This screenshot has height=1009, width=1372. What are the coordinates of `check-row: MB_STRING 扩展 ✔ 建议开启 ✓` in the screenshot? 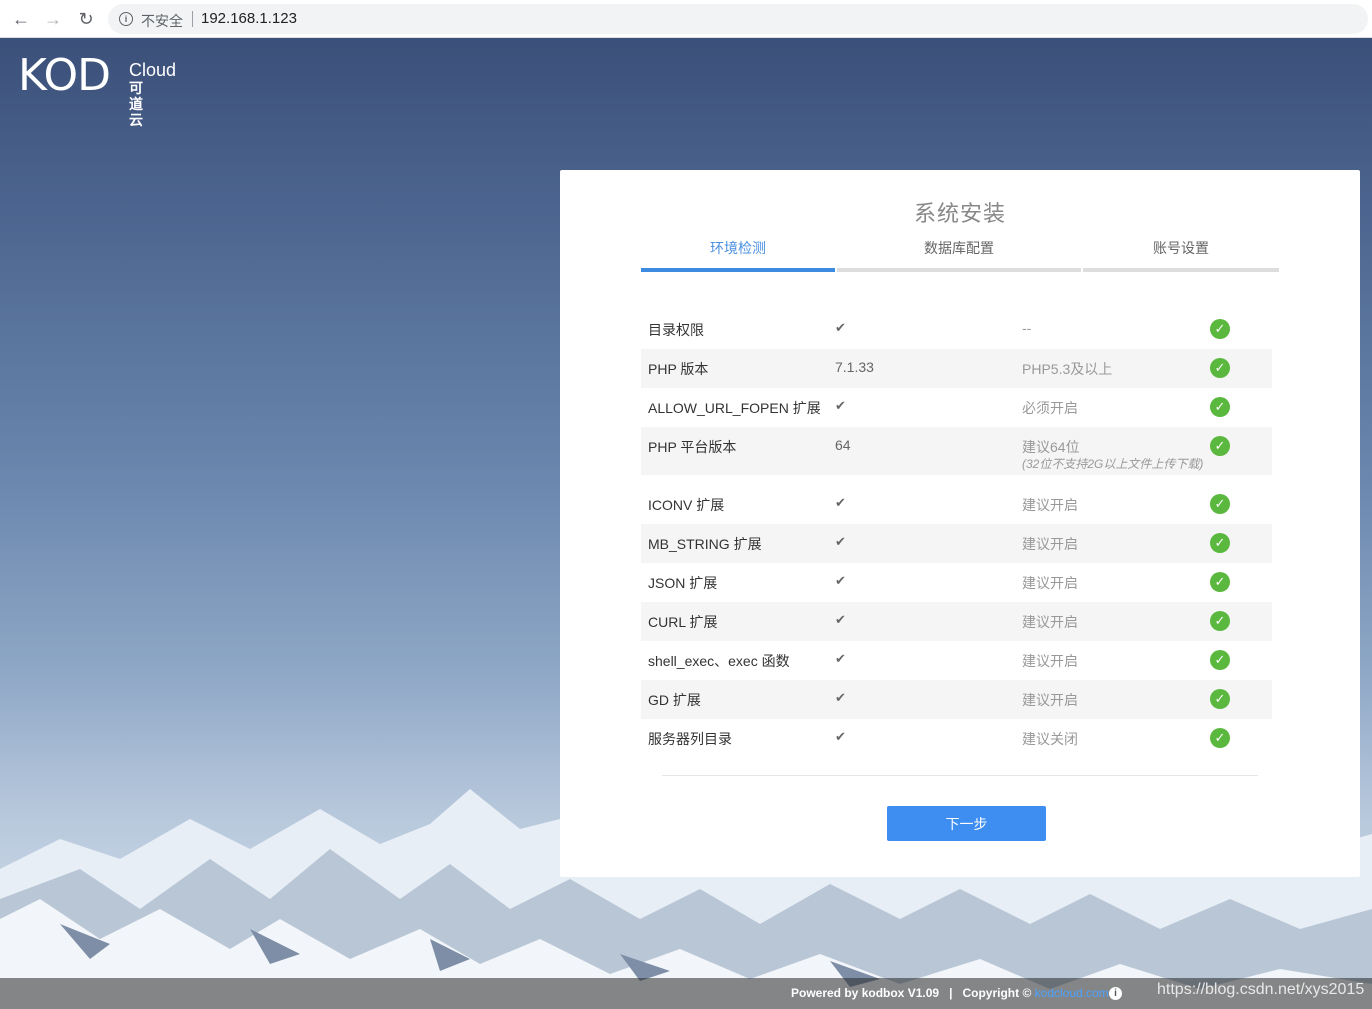 It's located at (956, 543).